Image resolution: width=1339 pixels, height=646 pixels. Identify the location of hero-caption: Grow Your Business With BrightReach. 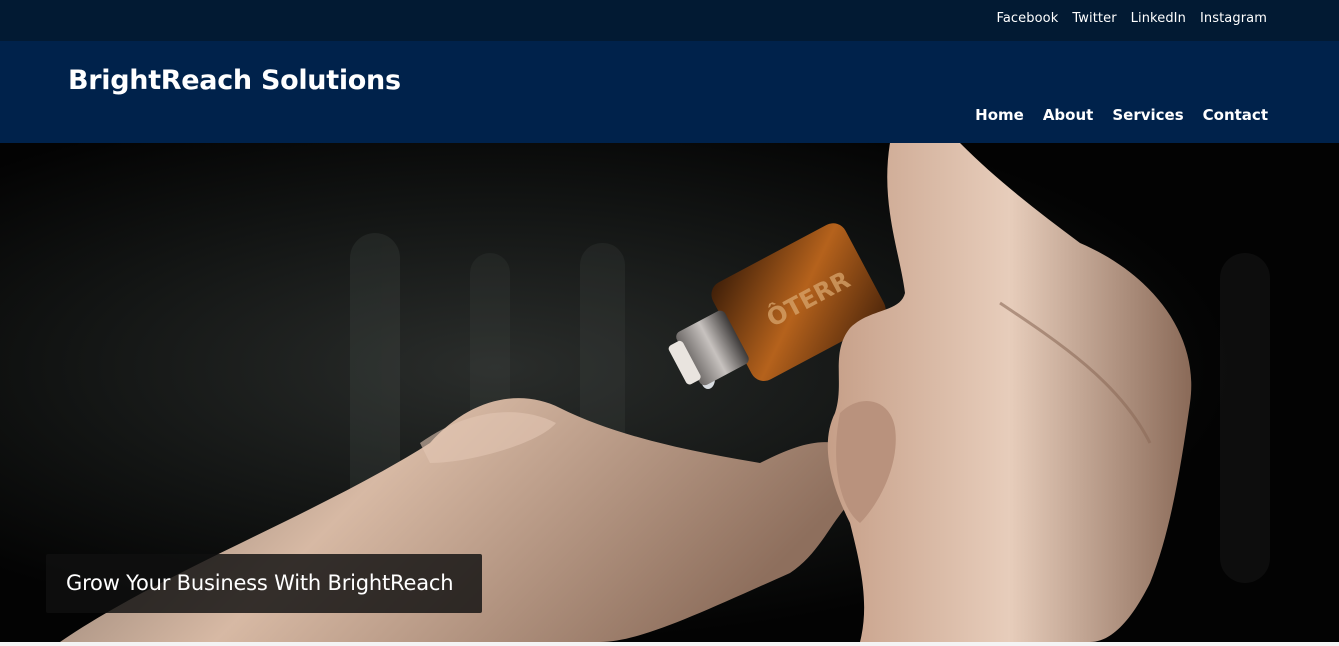
(260, 583).